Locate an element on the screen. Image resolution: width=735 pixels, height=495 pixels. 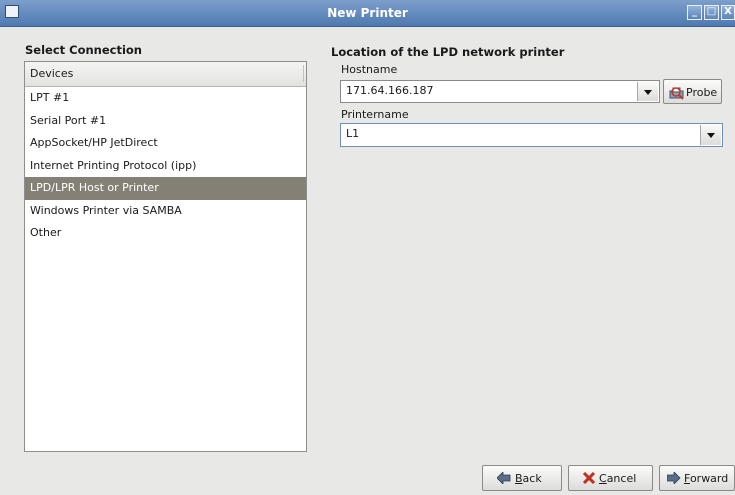
printername-dropdown-button is located at coordinates (710, 135).